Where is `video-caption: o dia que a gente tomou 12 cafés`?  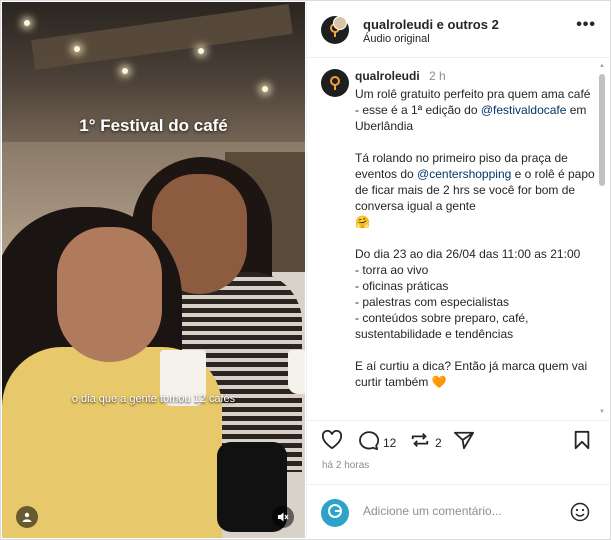 video-caption: o dia que a gente tomou 12 cafés is located at coordinates (153, 399).